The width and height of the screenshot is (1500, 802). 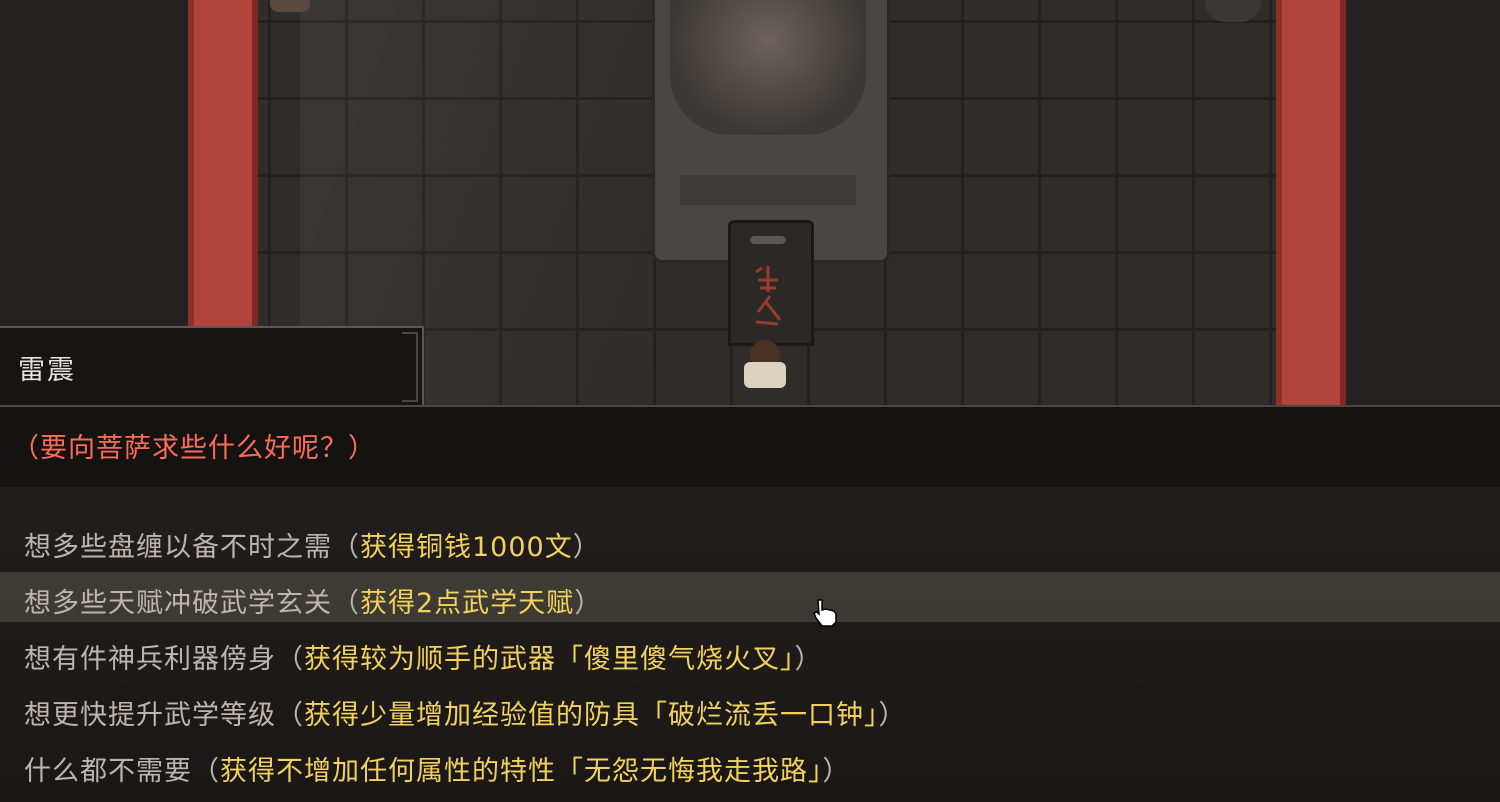 I want to click on speaker-name-box: 雷震, so click(x=212, y=367).